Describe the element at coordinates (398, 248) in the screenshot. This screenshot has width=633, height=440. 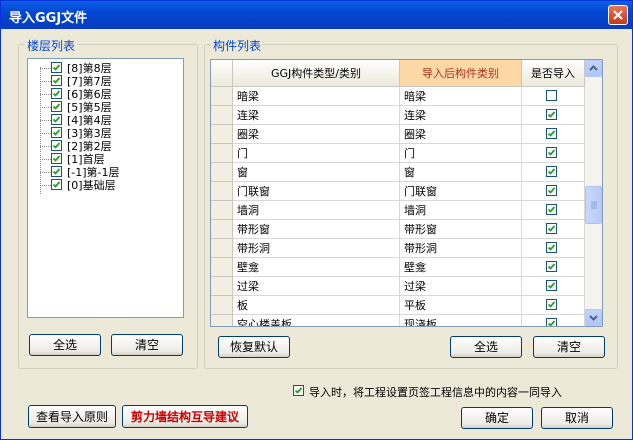
I see `component-row: 带形洞 带形洞` at that location.